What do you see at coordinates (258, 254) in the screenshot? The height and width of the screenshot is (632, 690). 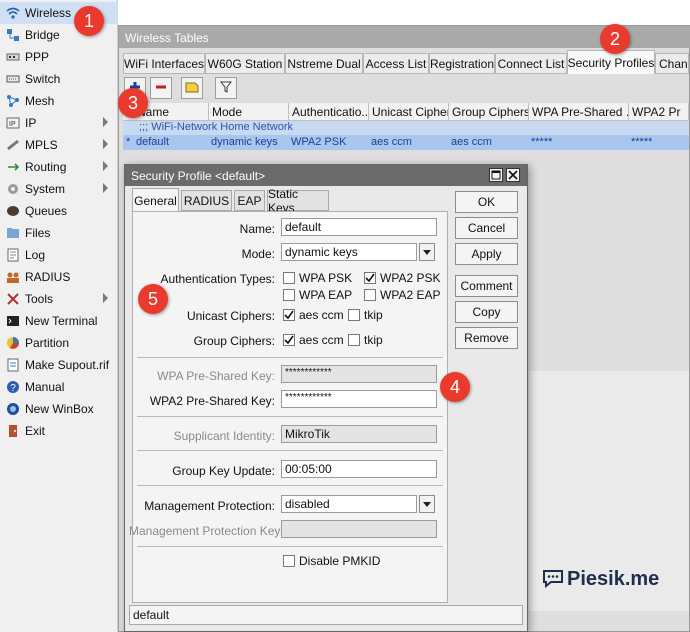 I see `mode-label: Mode:` at bounding box center [258, 254].